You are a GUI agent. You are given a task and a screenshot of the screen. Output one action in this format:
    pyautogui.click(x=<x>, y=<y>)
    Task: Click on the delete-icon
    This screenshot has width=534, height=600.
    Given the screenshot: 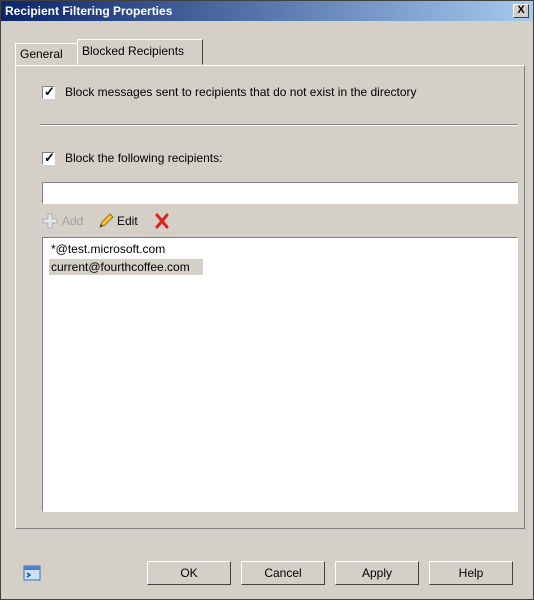 What is the action you would take?
    pyautogui.click(x=162, y=221)
    